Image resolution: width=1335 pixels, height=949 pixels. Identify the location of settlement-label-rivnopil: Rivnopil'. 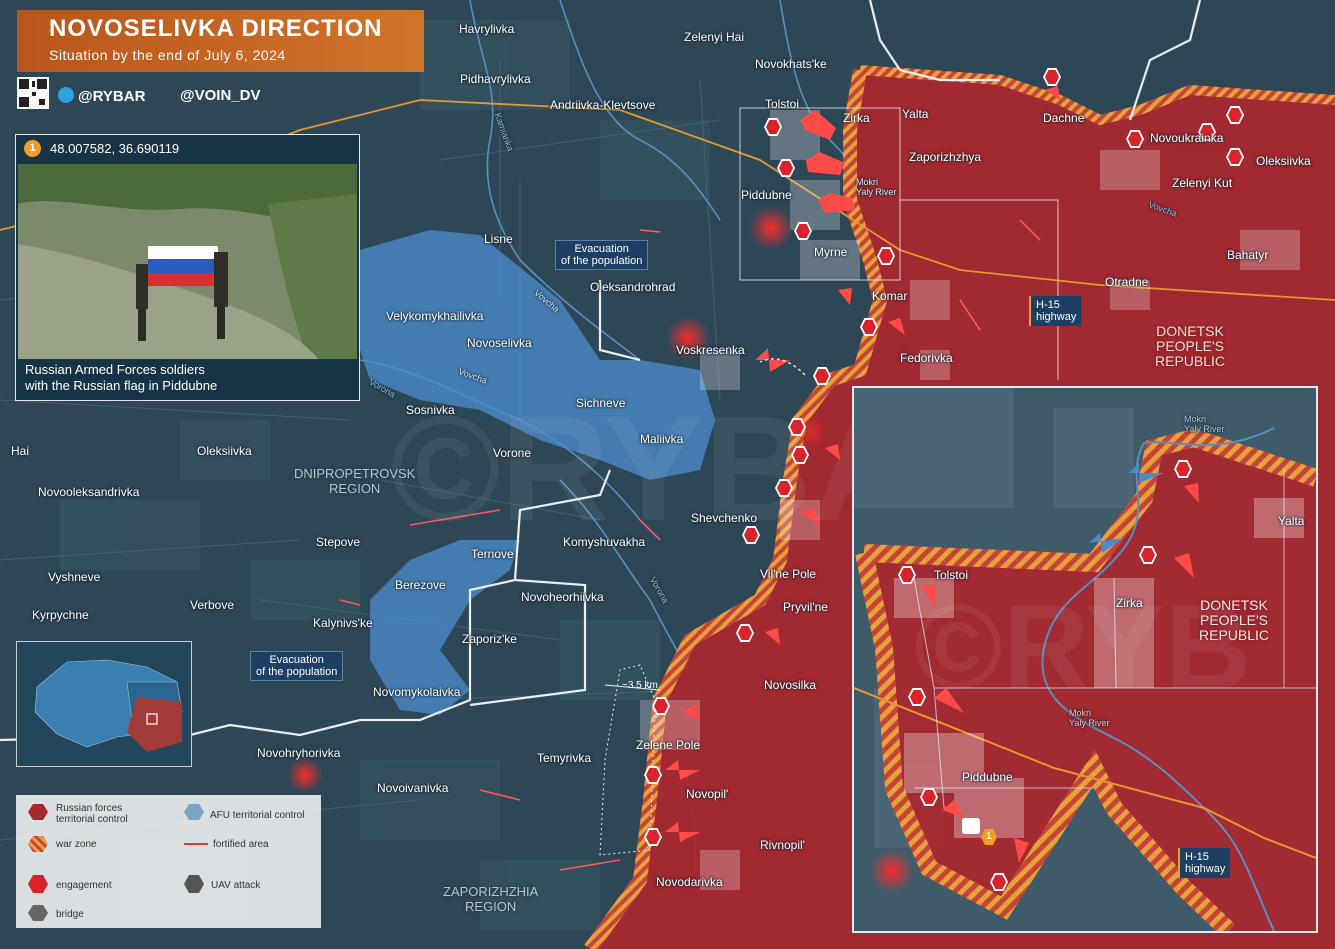
(782, 845).